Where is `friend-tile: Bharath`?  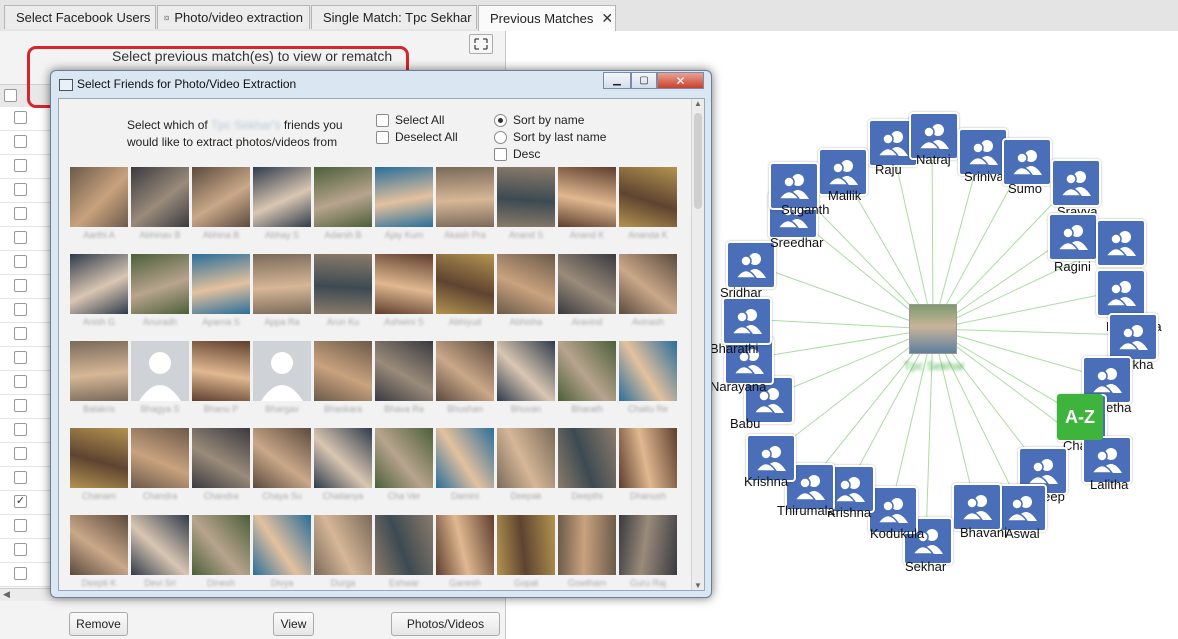
friend-tile: Bharath is located at coordinates (587, 377).